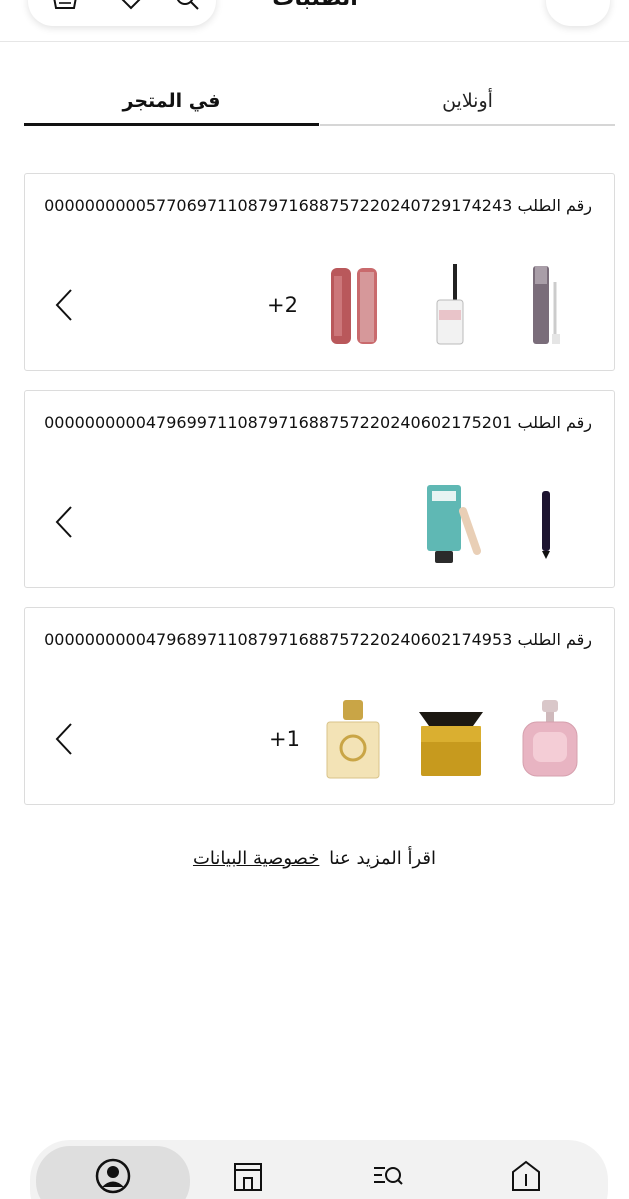  Describe the element at coordinates (550, 738) in the screenshot. I see `pink-perfume-image` at that location.